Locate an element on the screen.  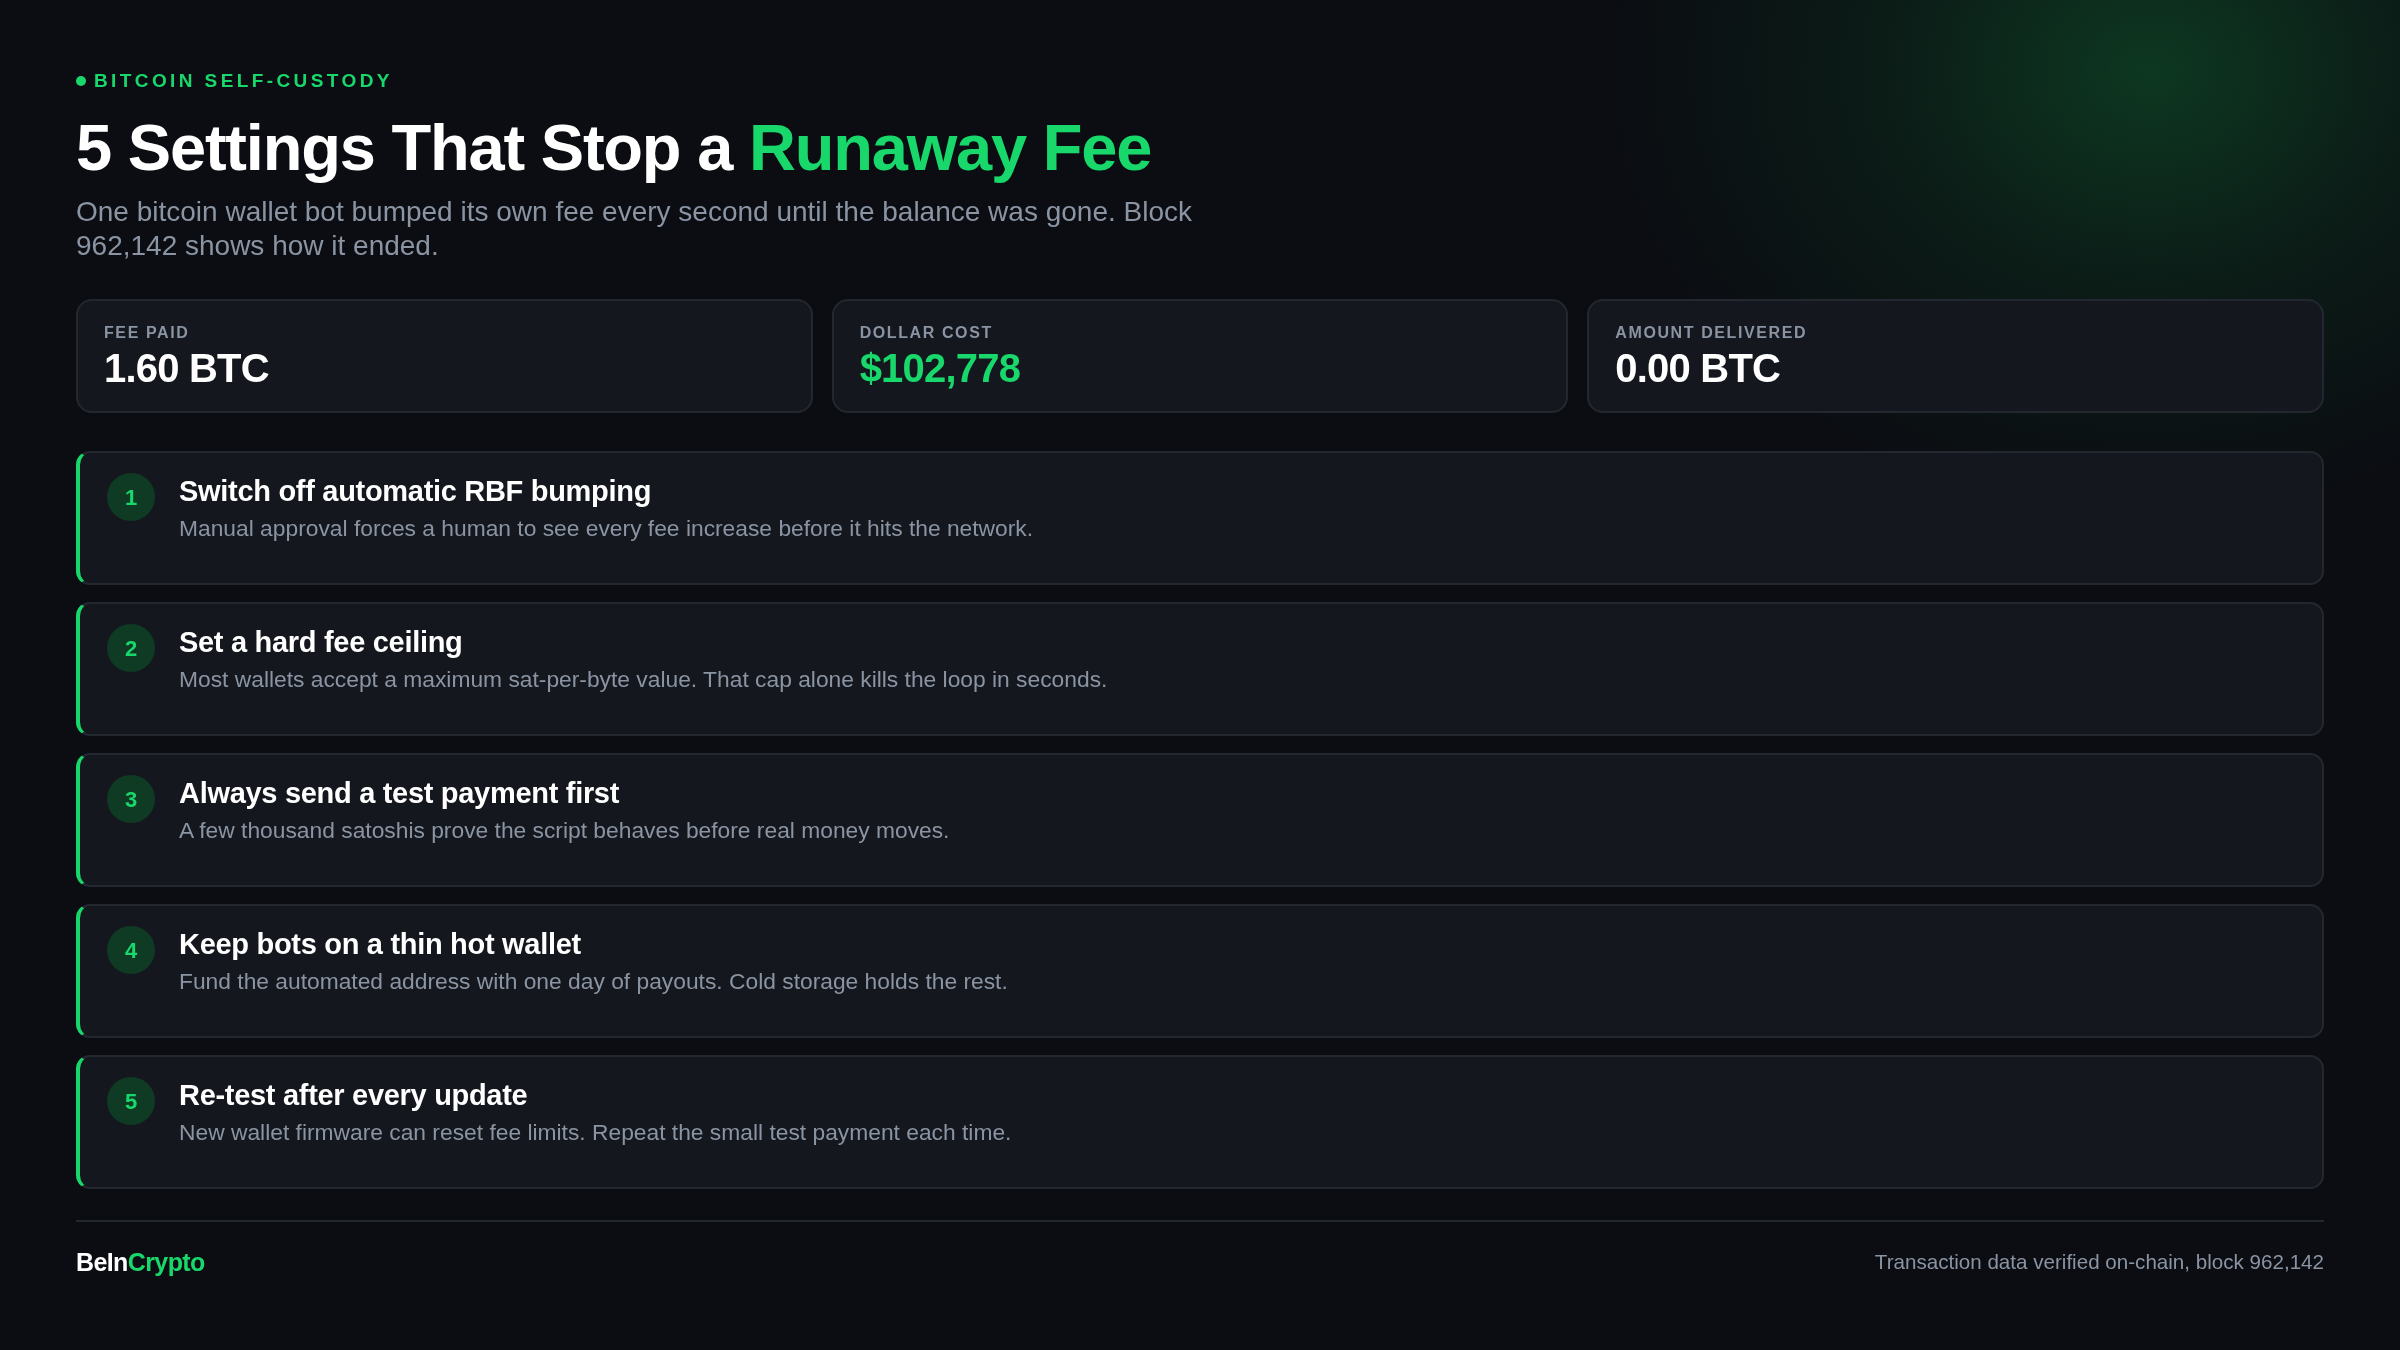
step-description: A few thousand satoshis prove the script behaves before real money moves. is located at coordinates (564, 830).